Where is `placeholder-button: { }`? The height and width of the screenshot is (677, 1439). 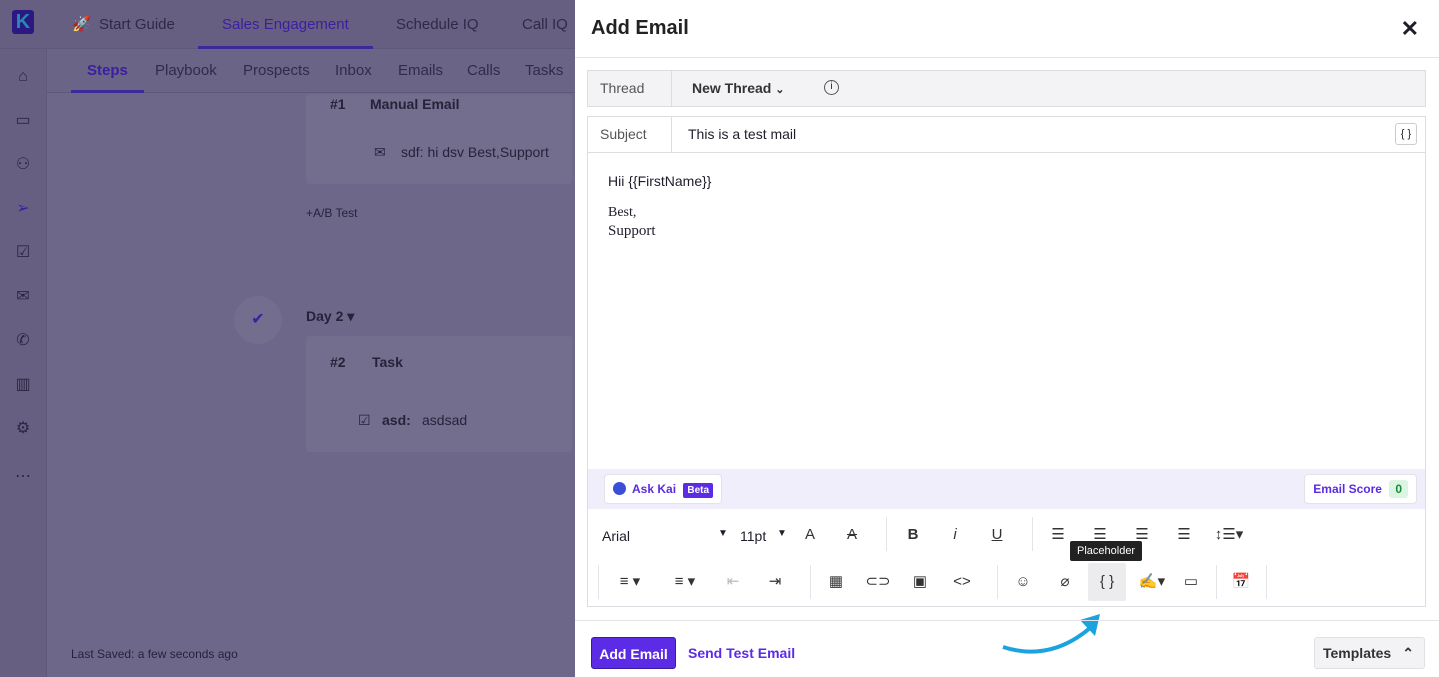 placeholder-button: { } is located at coordinates (1107, 582).